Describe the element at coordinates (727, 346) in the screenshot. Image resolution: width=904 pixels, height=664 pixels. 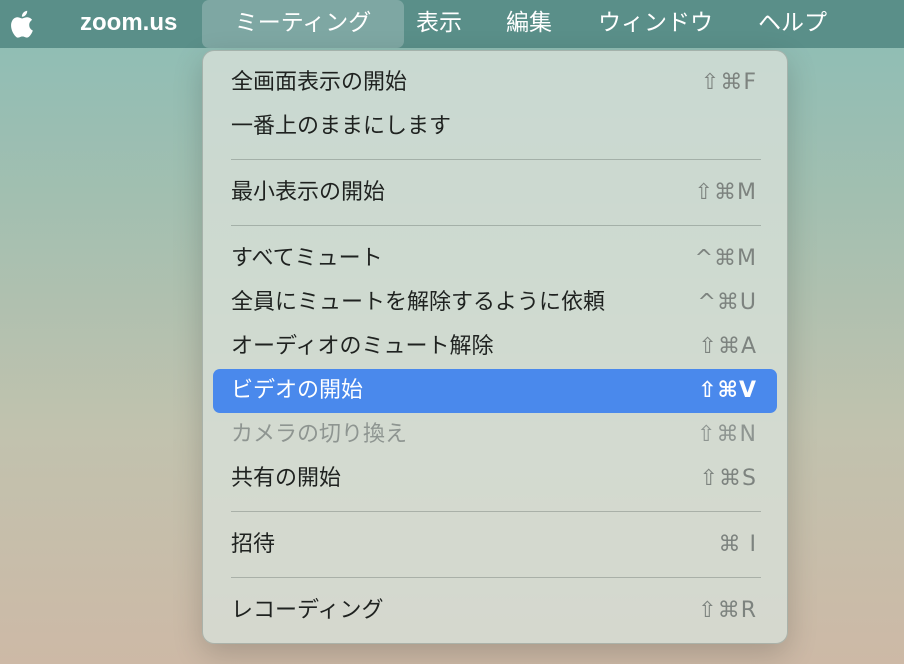
I see `menu-item-shortcut: ⇧⌘A` at that location.